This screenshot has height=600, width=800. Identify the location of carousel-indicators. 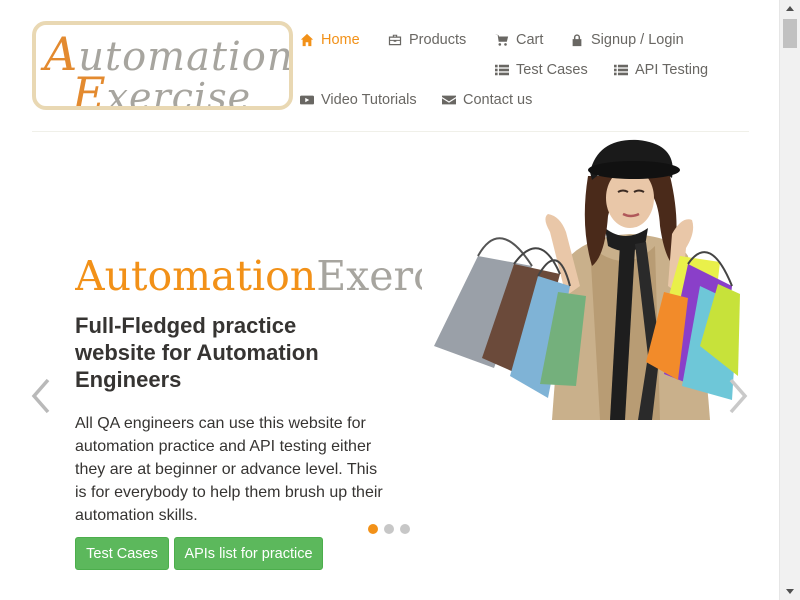
(389, 529).